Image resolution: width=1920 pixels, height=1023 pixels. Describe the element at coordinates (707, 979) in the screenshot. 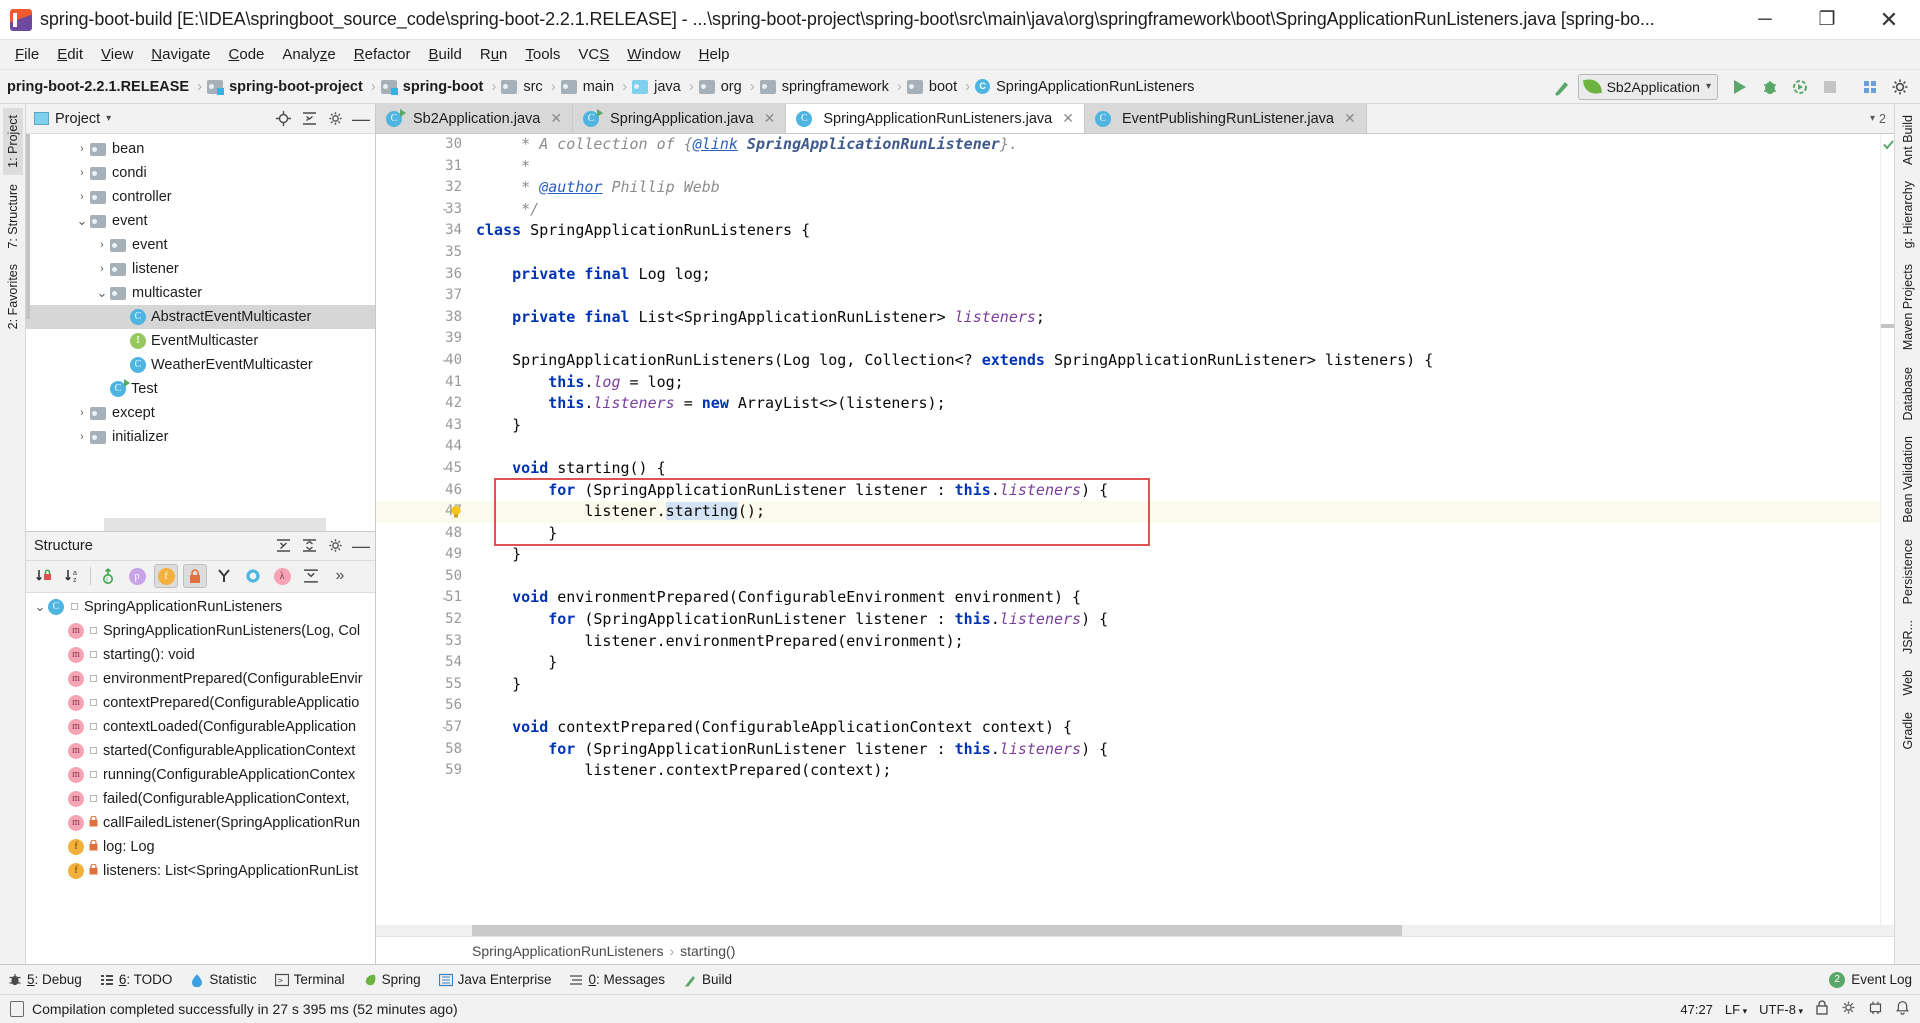

I see `bottom-tab-build: Build` at that location.